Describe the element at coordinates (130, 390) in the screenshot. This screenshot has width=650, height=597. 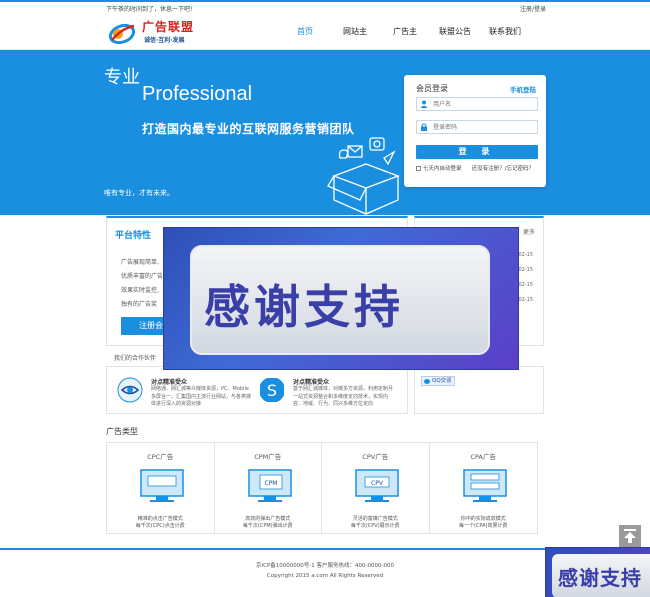
I see `eye-target-icon` at that location.